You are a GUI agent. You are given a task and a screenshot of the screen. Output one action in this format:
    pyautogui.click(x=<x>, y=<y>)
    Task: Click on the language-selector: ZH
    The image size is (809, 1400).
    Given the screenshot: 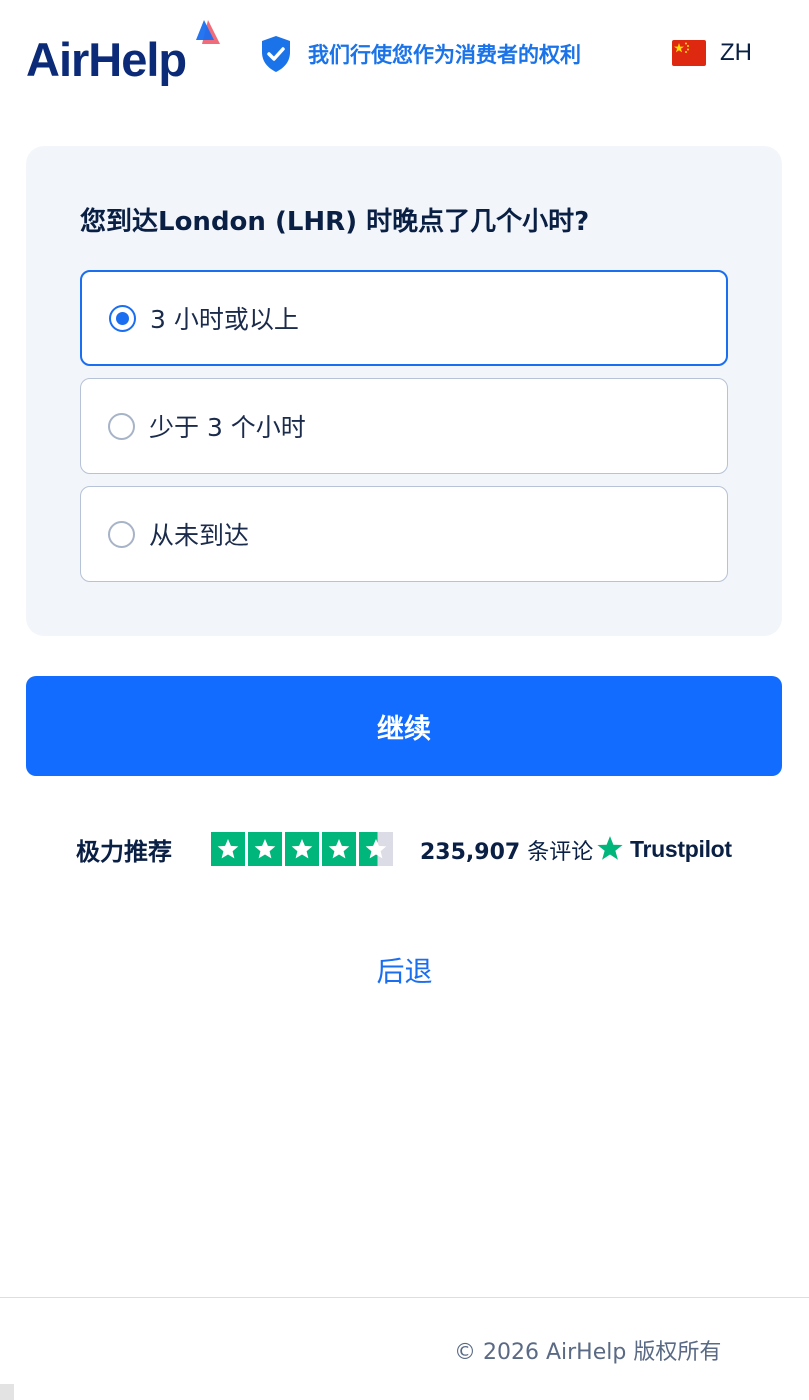 What is the action you would take?
    pyautogui.click(x=712, y=53)
    